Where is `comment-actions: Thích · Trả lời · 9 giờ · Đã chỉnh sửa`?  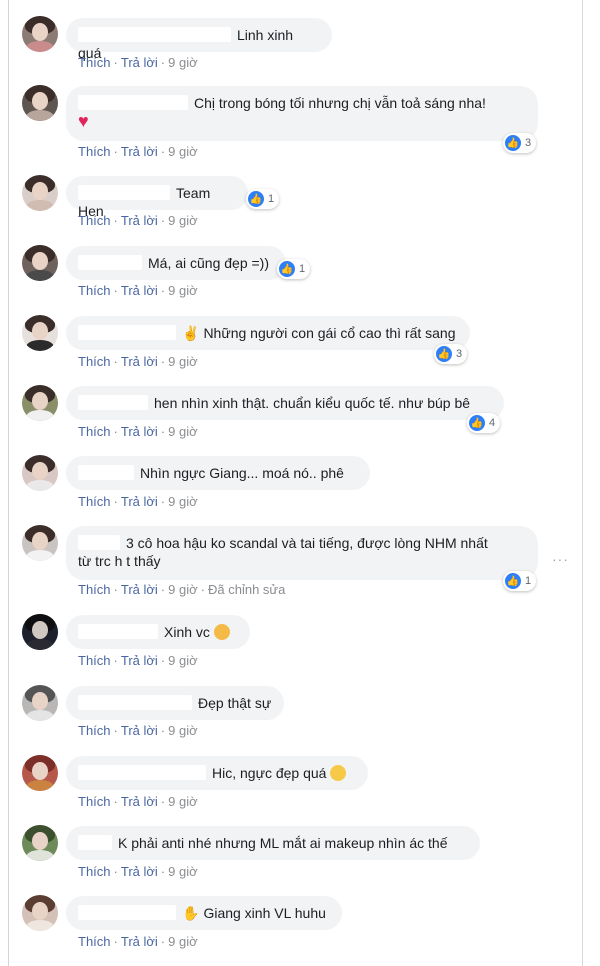
comment-actions: Thích · Trả lời · 9 giờ · Đã chỉnh sửa is located at coordinates (182, 589).